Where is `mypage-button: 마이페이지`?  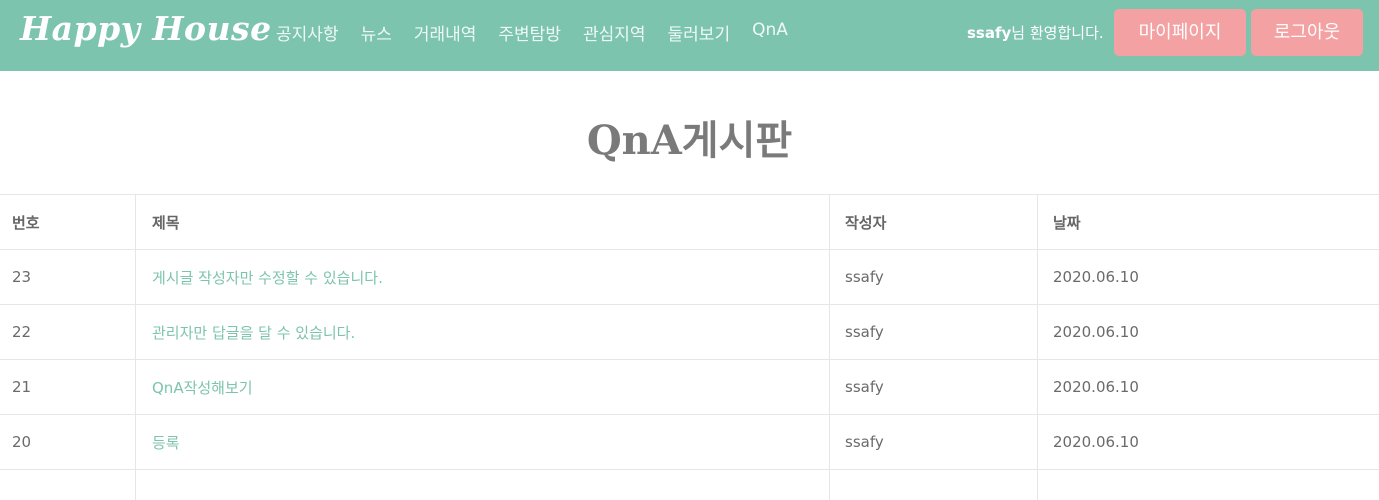
mypage-button: 마이페이지 is located at coordinates (1180, 32).